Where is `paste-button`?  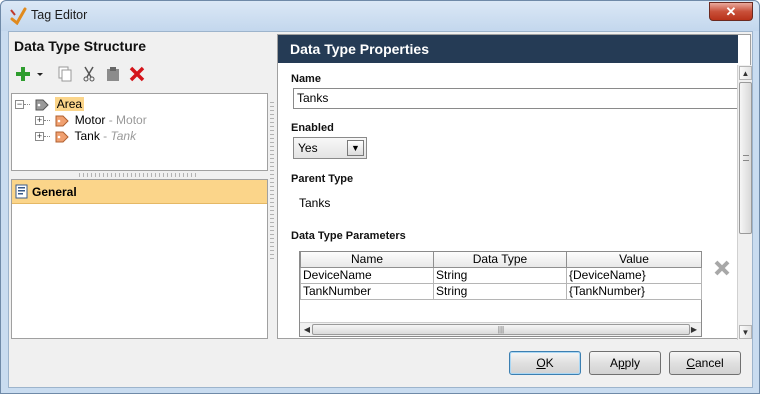
paste-button is located at coordinates (113, 74).